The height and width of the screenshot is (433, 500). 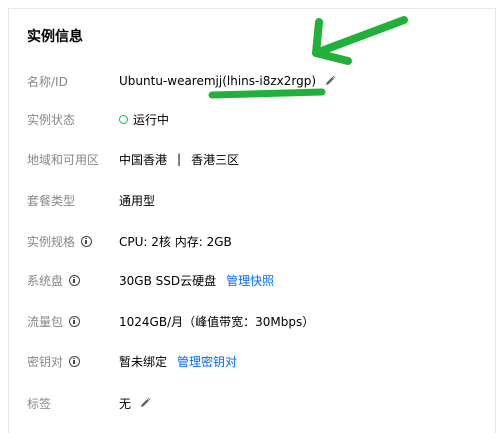 I want to click on value-traffic: 1024GB/月（峰值带宽：30Mbps）, so click(x=217, y=321).